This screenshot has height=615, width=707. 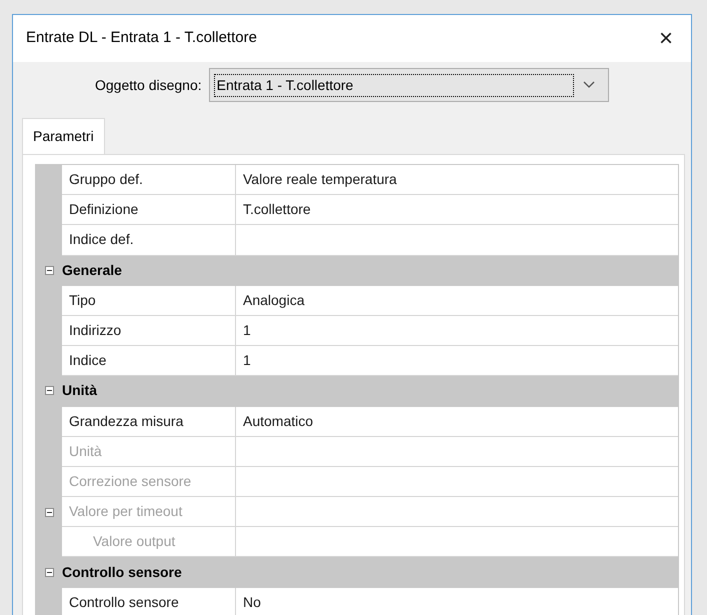 What do you see at coordinates (408, 85) in the screenshot?
I see `object-dropdown: Entrata 1 - T.collettore` at bounding box center [408, 85].